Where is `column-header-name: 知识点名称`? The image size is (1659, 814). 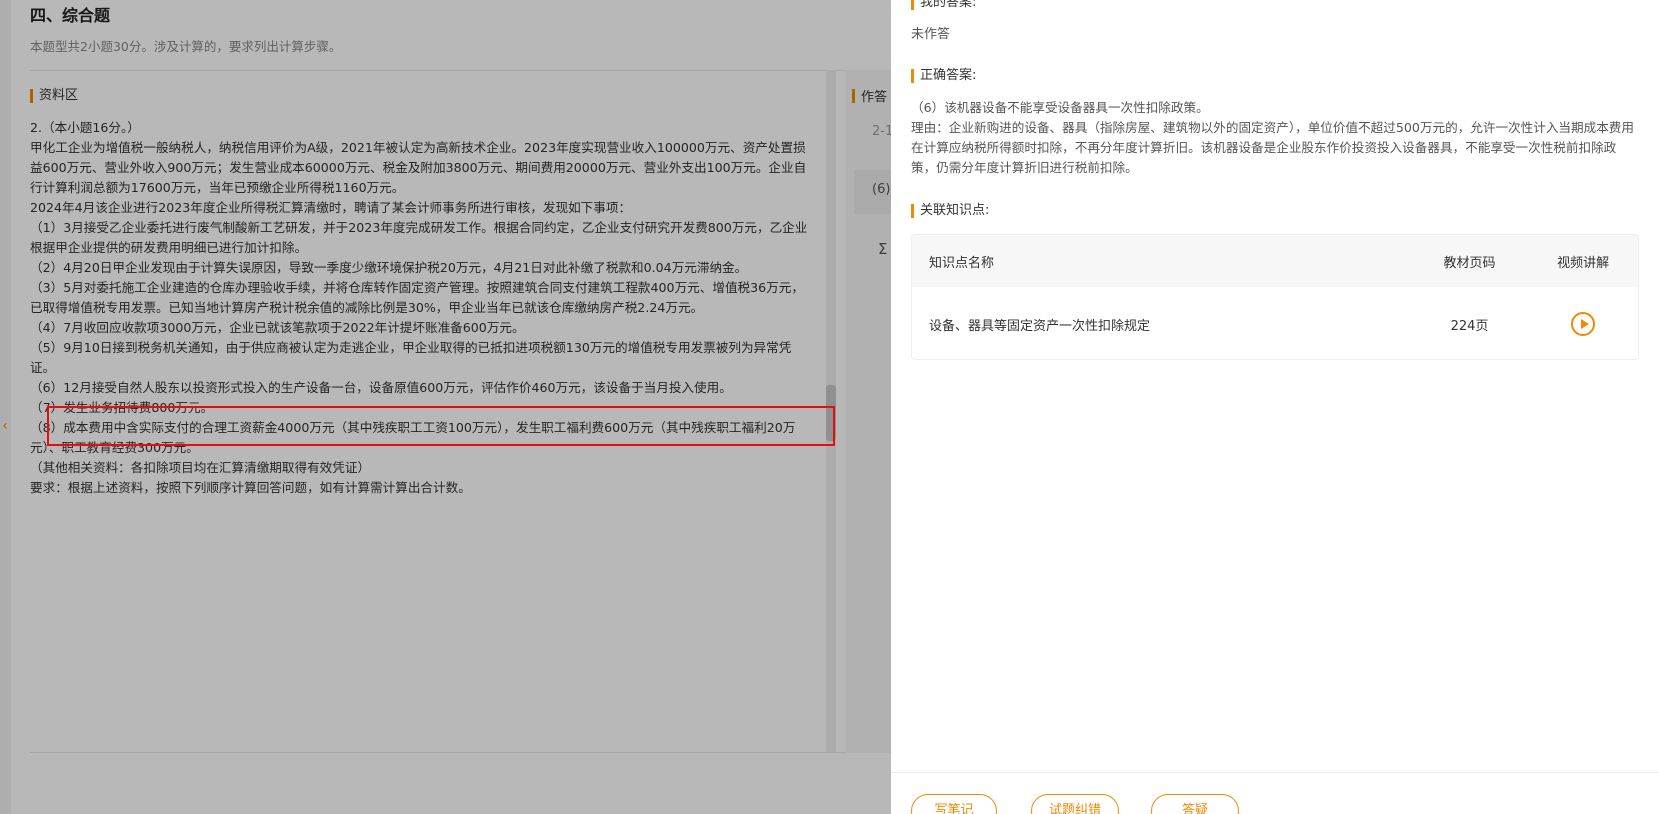
column-header-name: 知识点名称 is located at coordinates (962, 263).